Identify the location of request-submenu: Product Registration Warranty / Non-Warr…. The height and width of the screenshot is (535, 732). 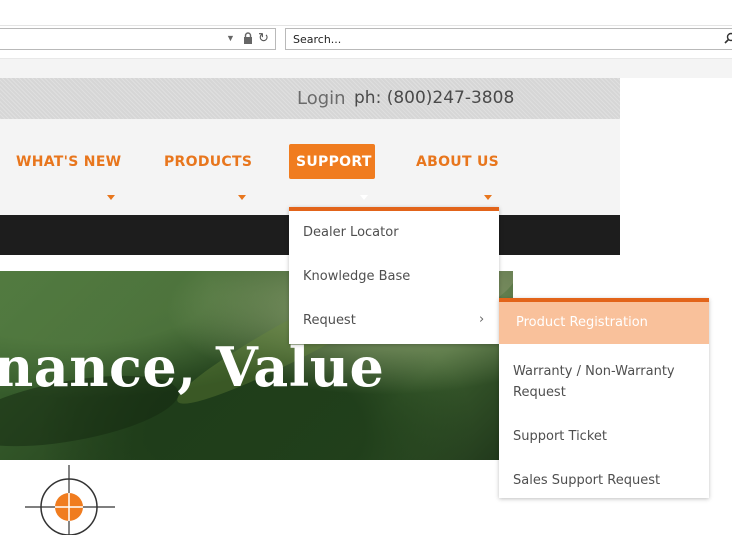
(604, 398).